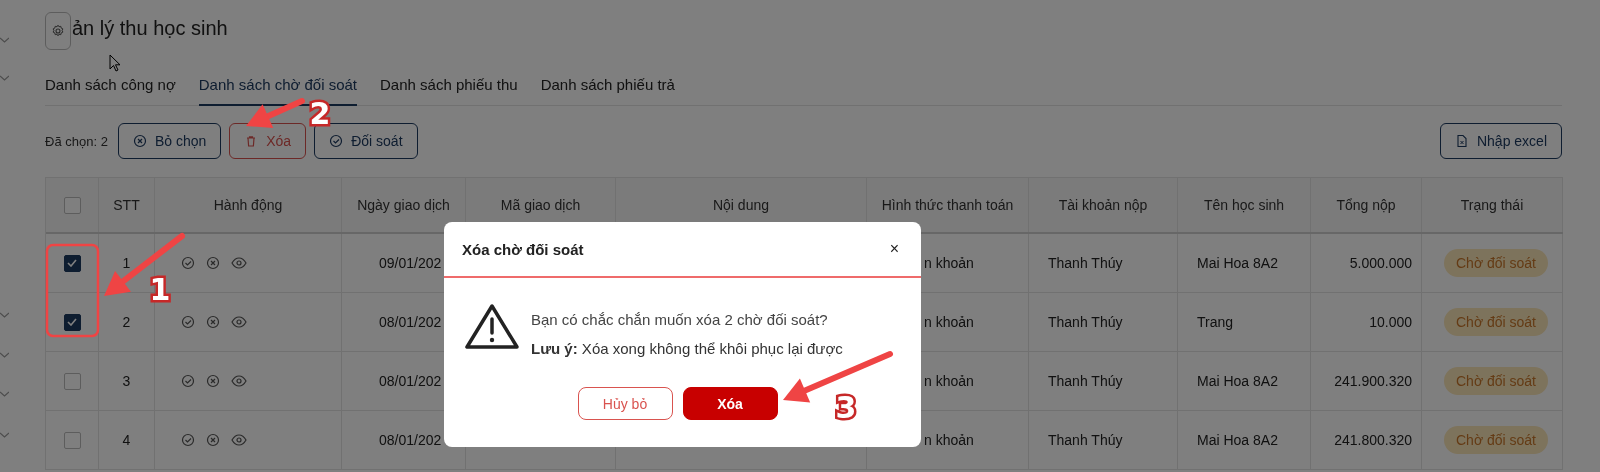  What do you see at coordinates (268, 141) in the screenshot?
I see `delete-button: Xóa` at bounding box center [268, 141].